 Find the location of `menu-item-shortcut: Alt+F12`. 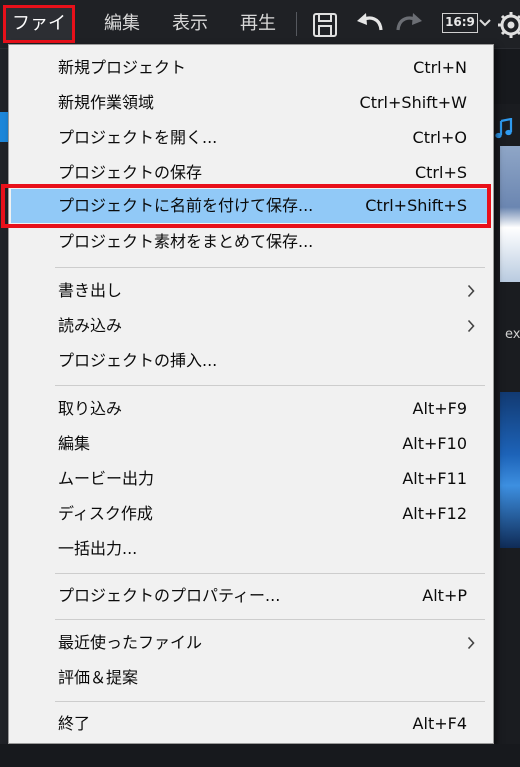

menu-item-shortcut: Alt+F12 is located at coordinates (434, 513).